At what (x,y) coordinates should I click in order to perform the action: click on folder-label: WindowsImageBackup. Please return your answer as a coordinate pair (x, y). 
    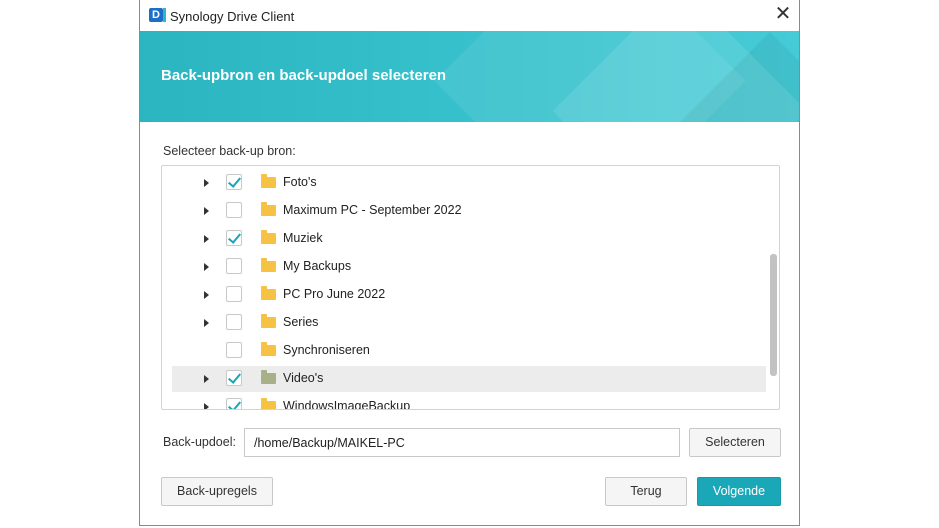
    Looking at the image, I should click on (347, 404).